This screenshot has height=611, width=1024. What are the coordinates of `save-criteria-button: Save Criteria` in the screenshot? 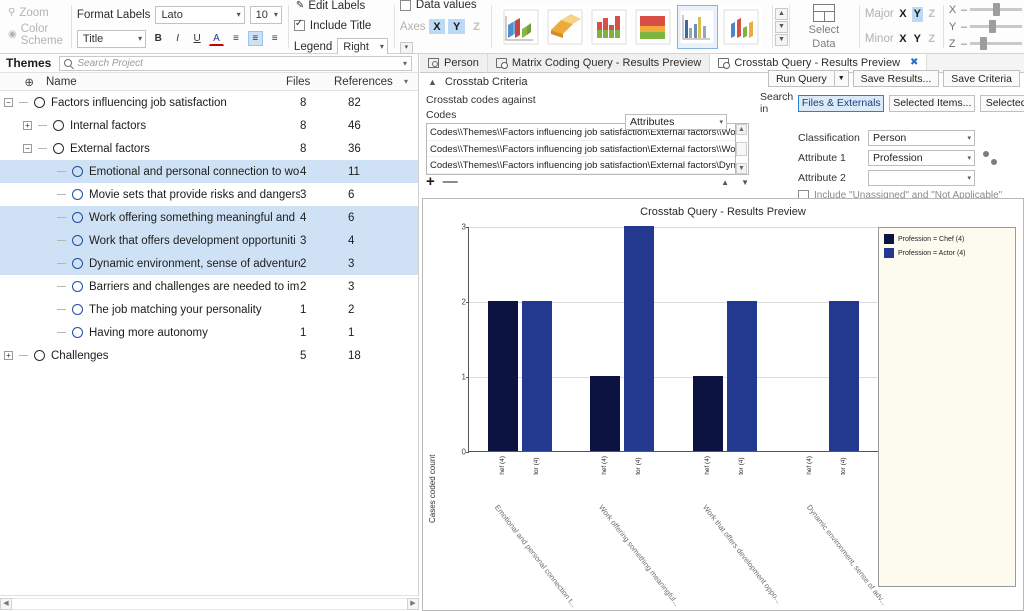 It's located at (981, 78).